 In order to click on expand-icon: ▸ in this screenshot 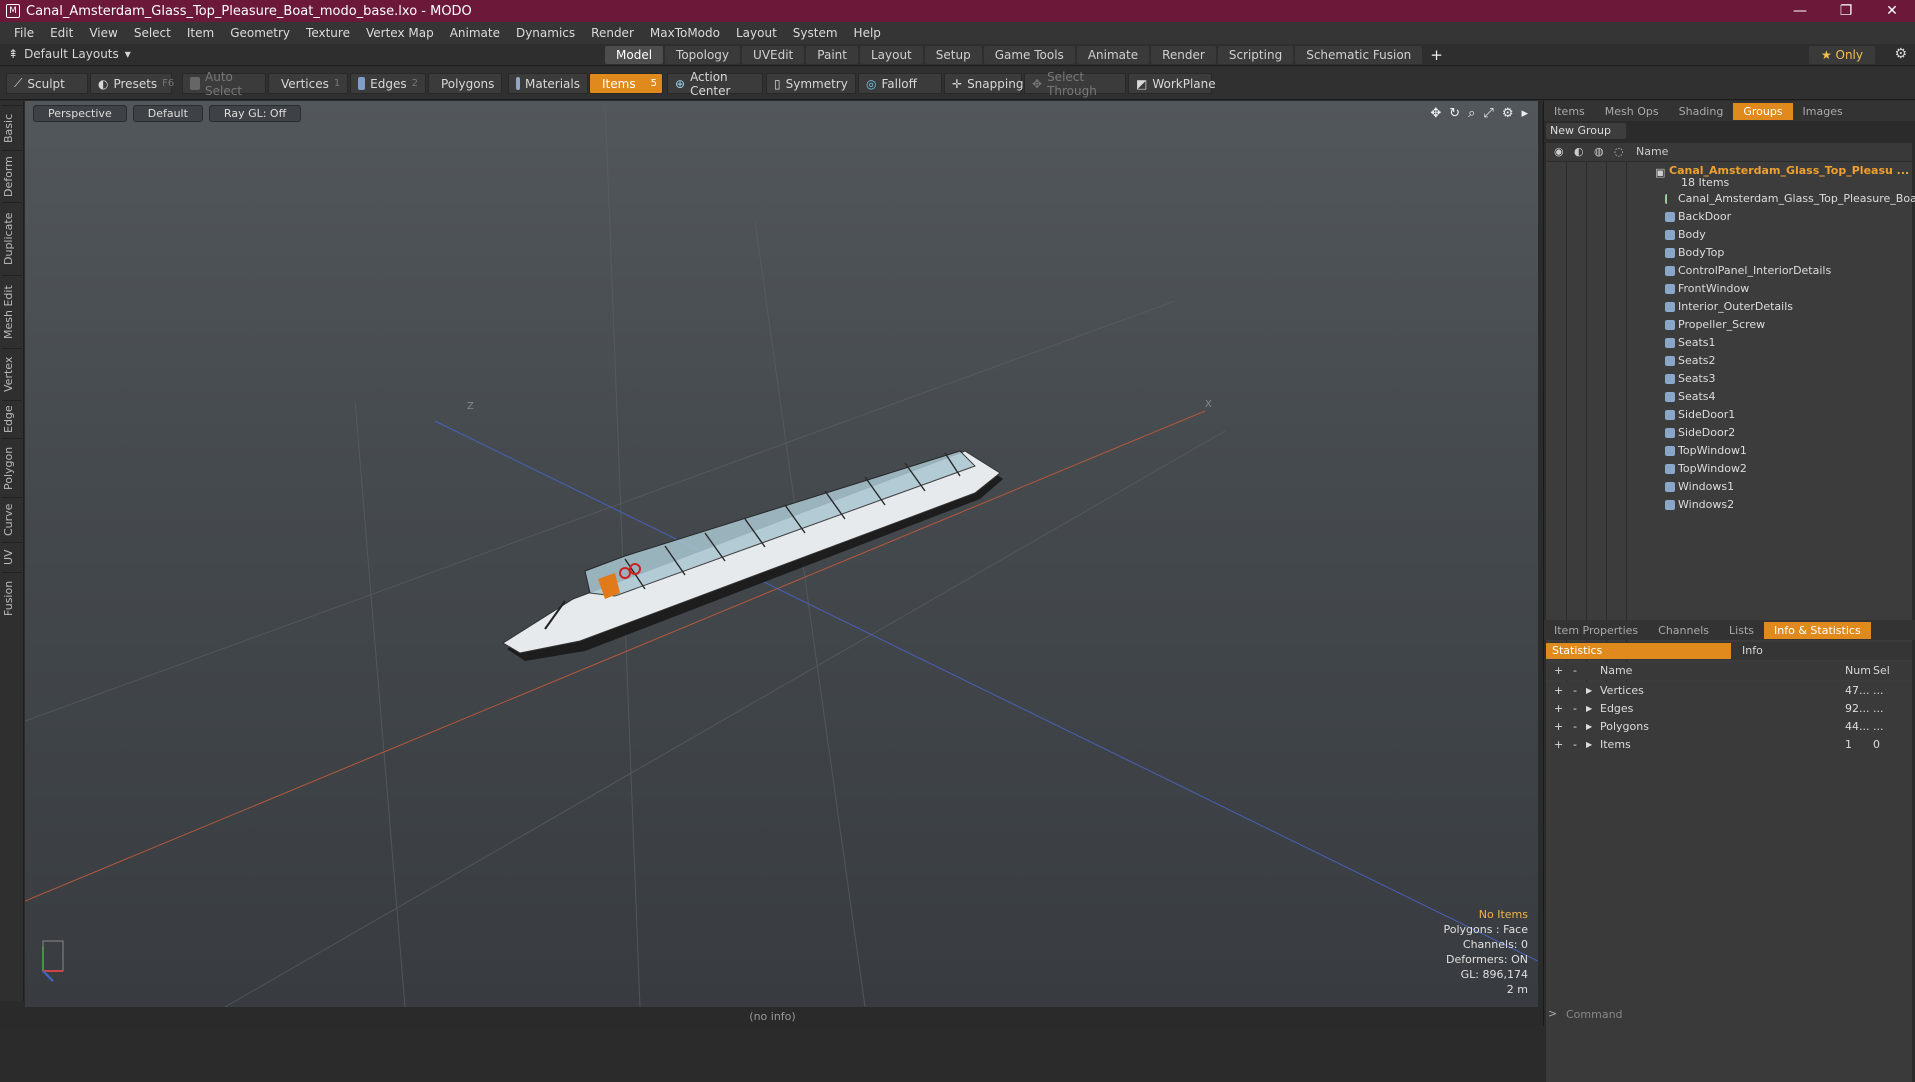, I will do `click(1524, 113)`.